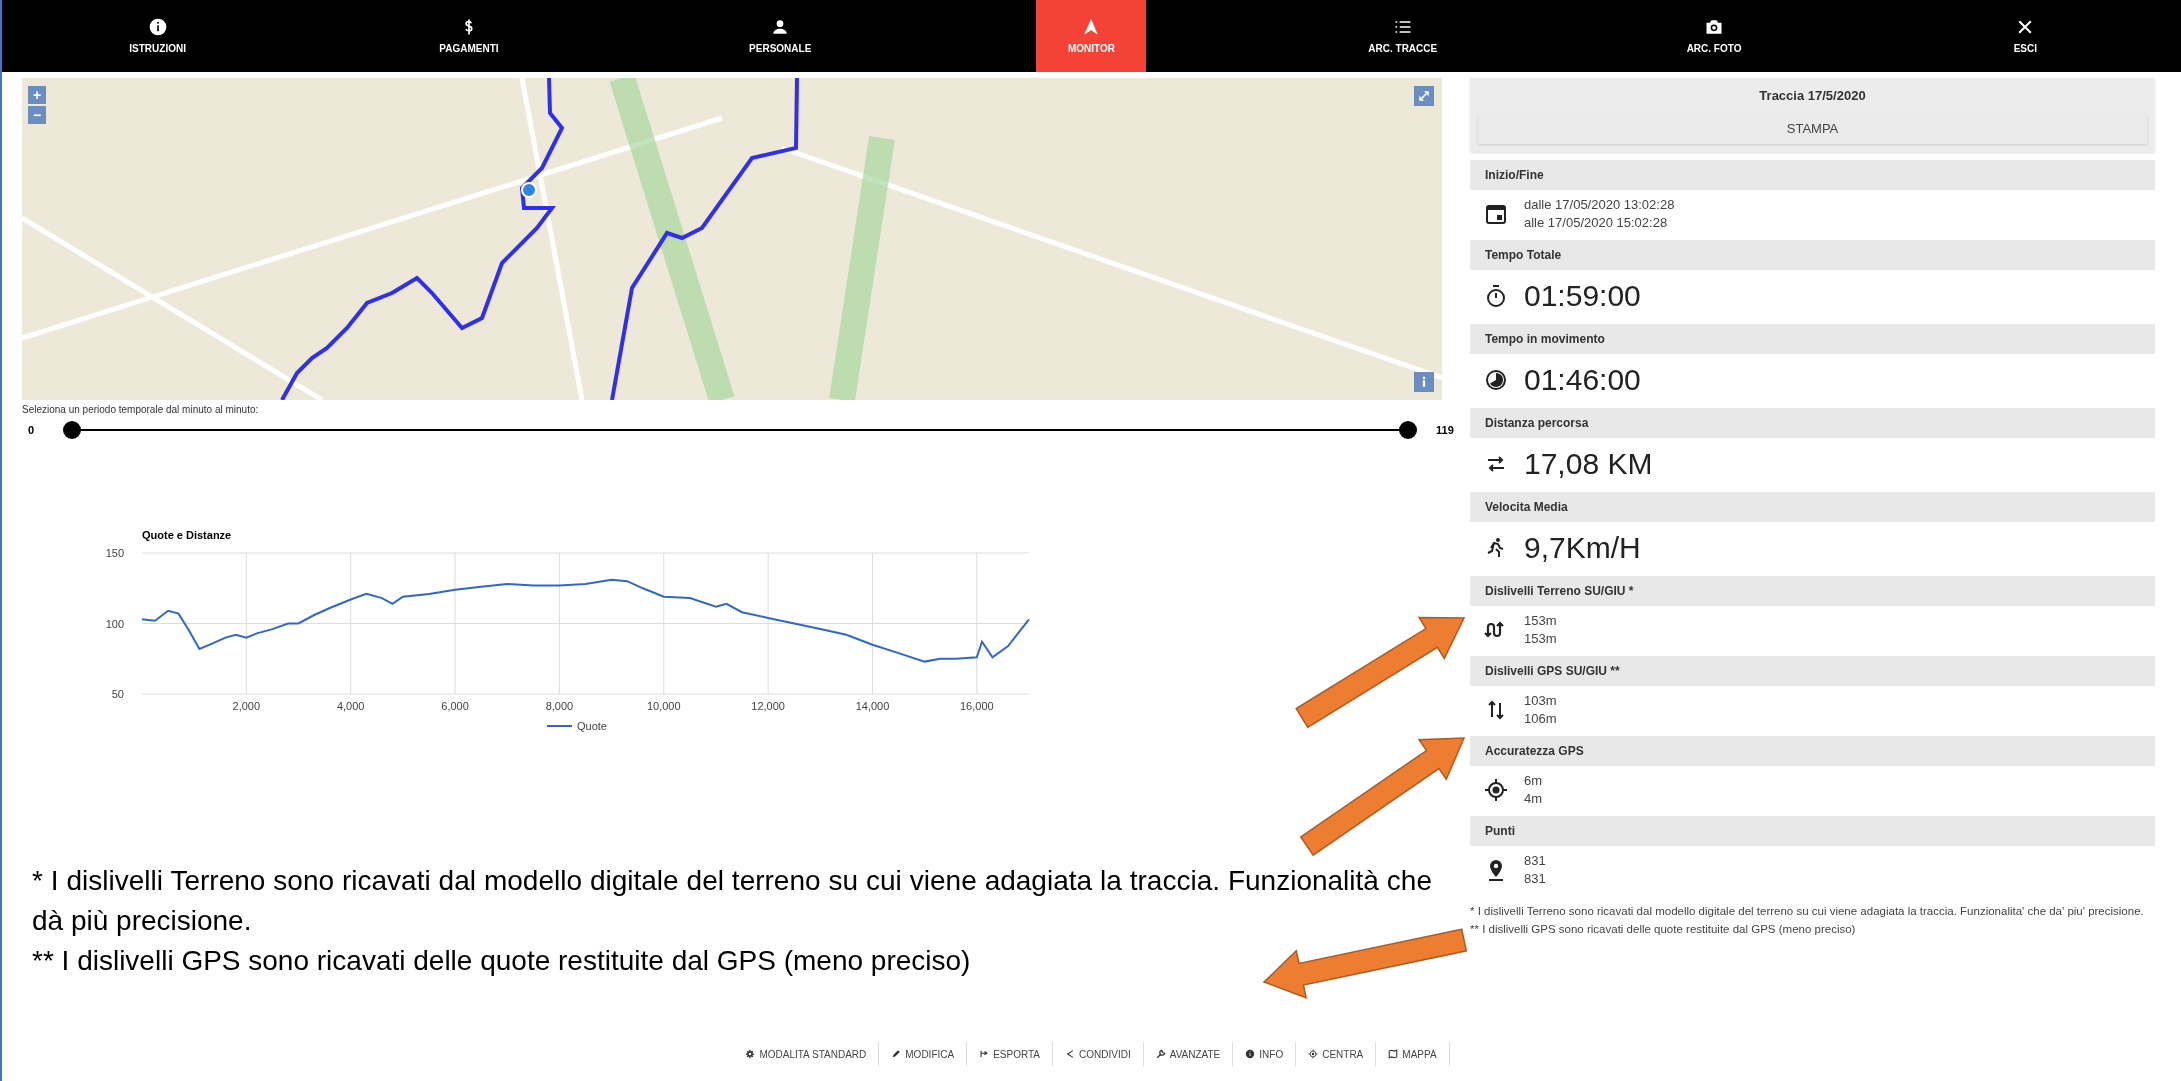 This screenshot has height=1081, width=2181. I want to click on section-header: Dislivelli GPS SU/GIU **, so click(1812, 670).